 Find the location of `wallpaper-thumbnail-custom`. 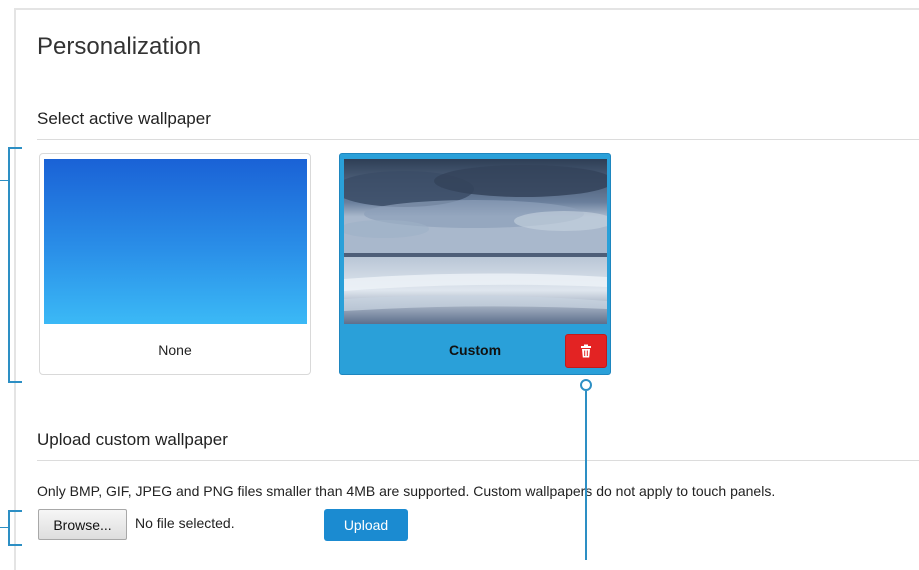

wallpaper-thumbnail-custom is located at coordinates (475, 241).